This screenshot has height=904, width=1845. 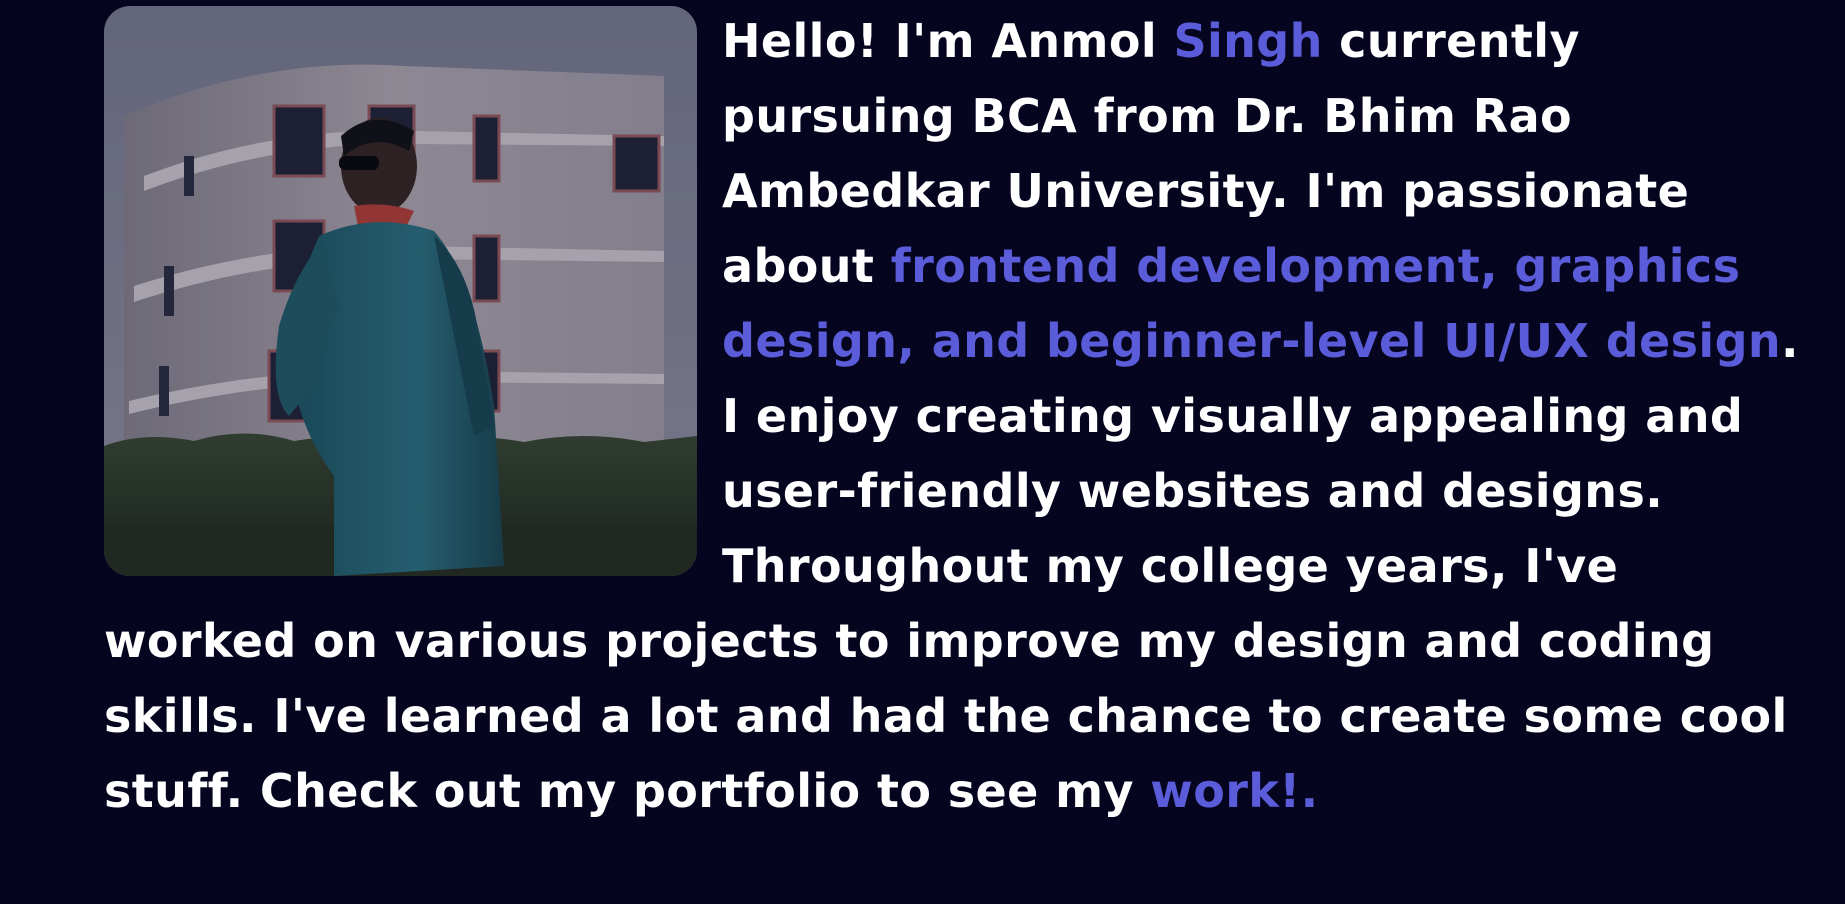 What do you see at coordinates (1234, 791) in the screenshot?
I see `about-text-work: work!.` at bounding box center [1234, 791].